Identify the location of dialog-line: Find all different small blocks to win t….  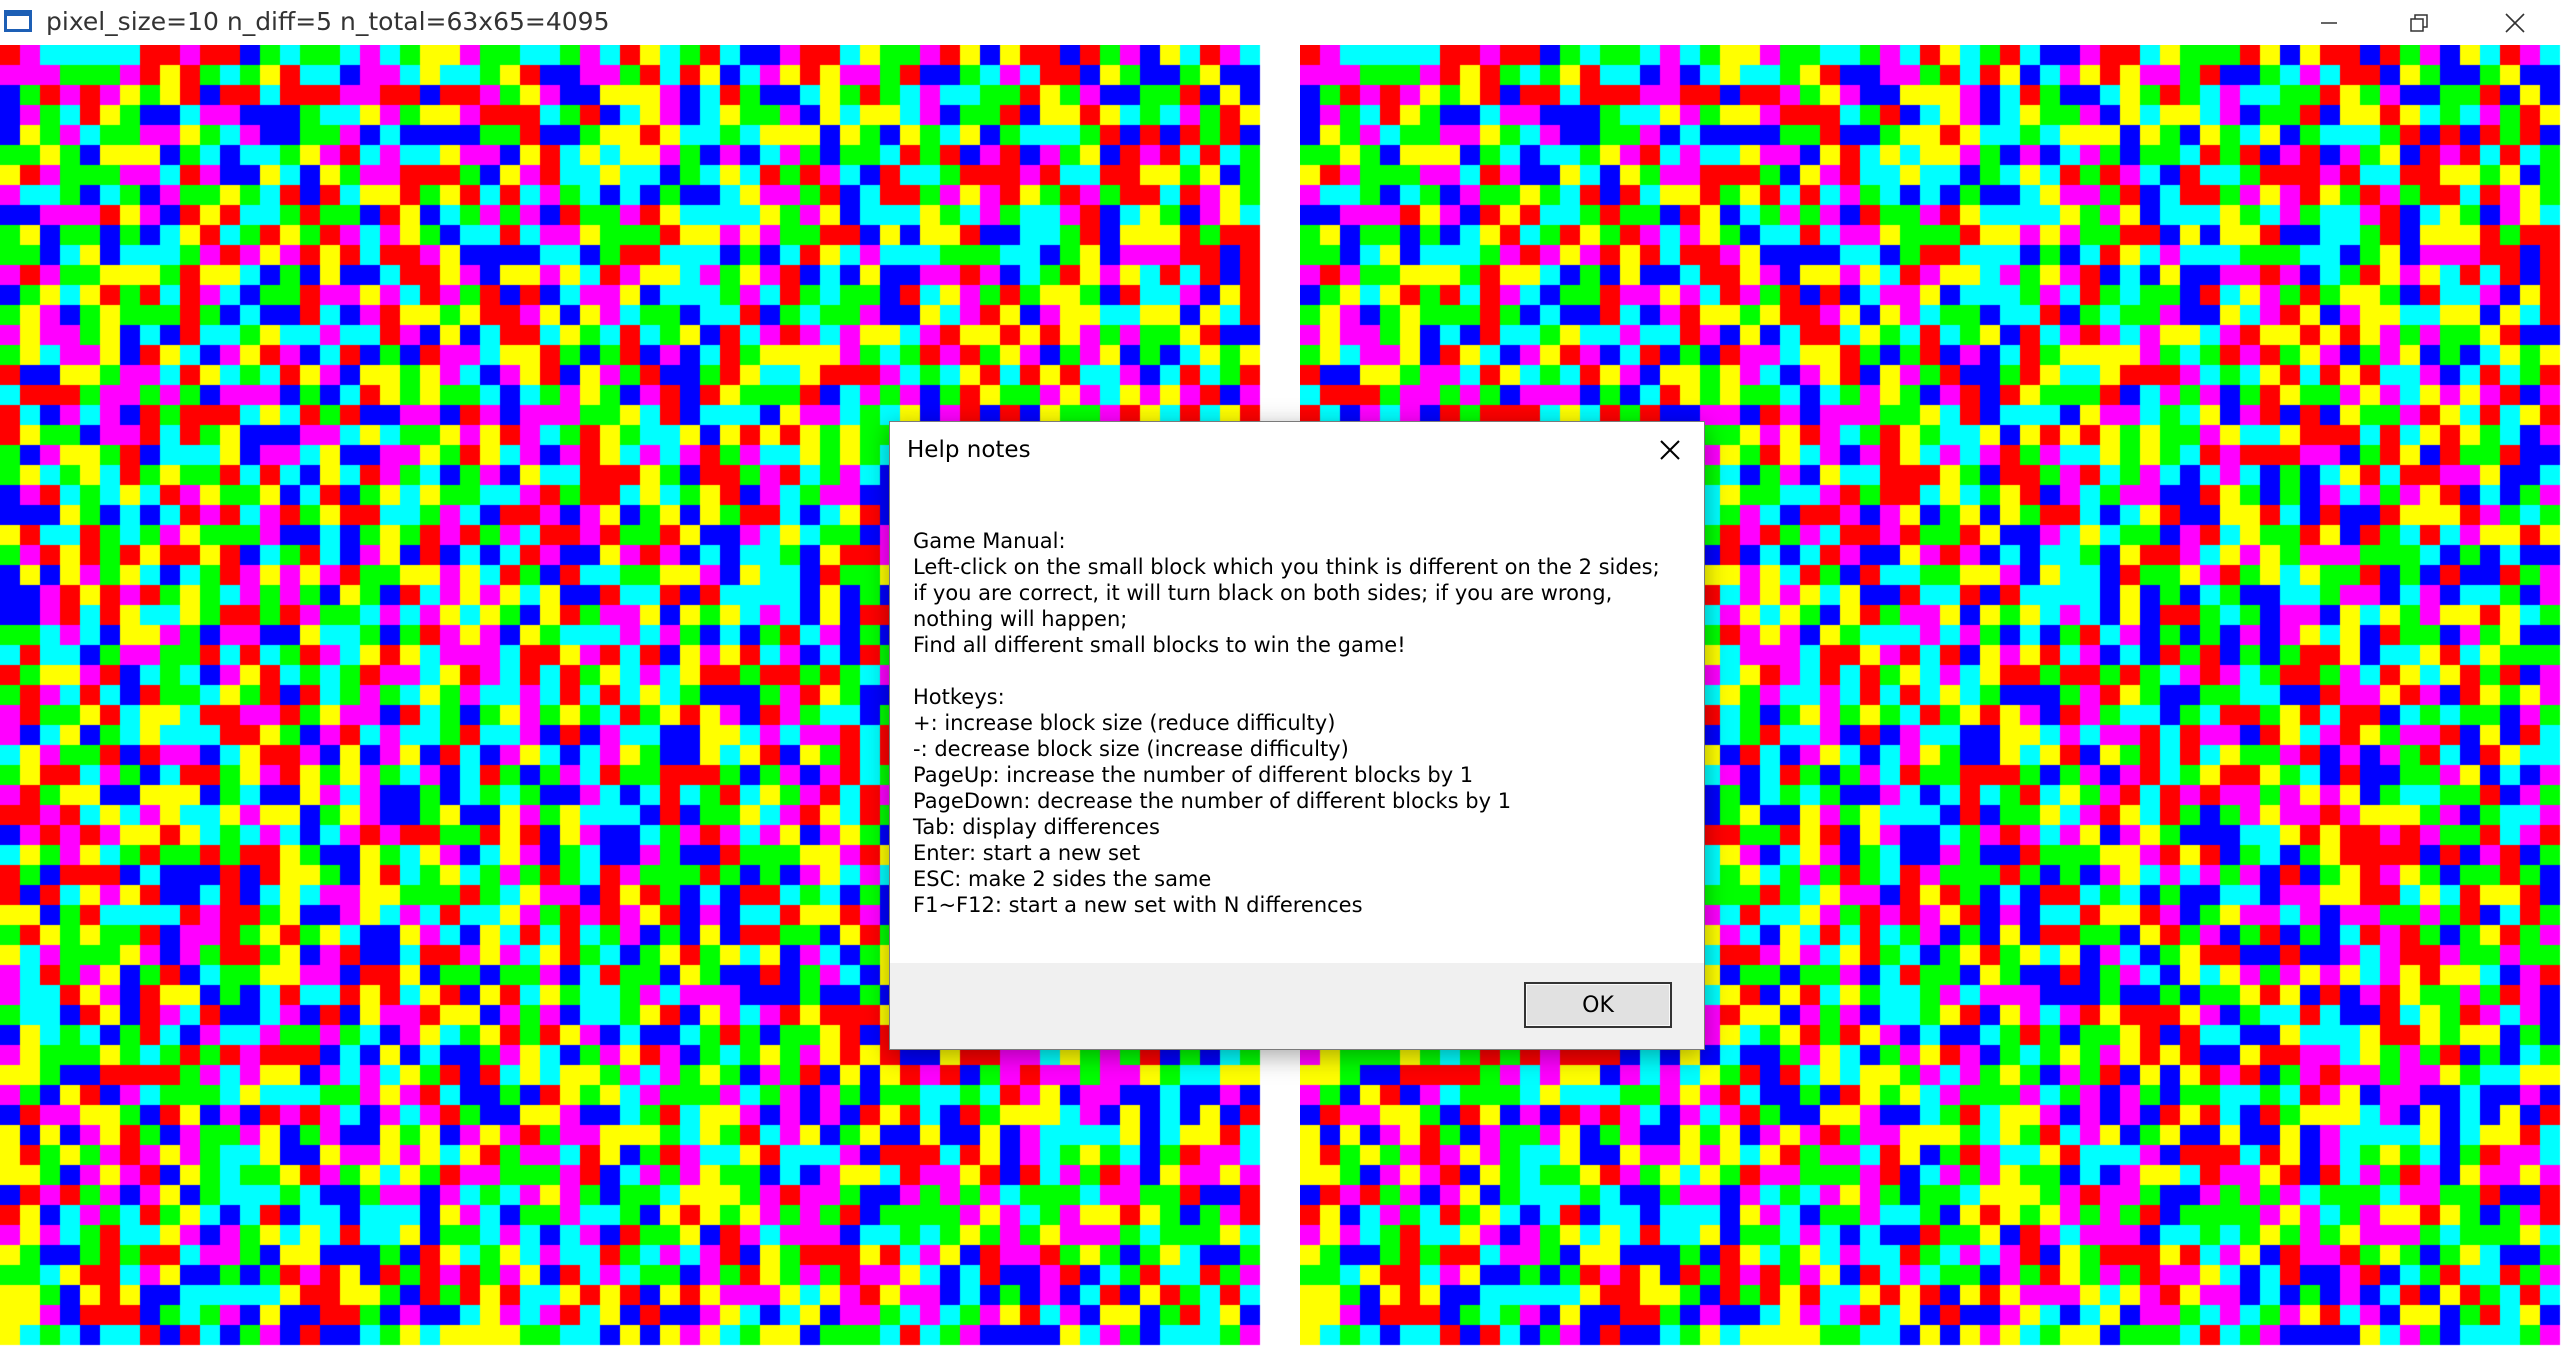
(1159, 645).